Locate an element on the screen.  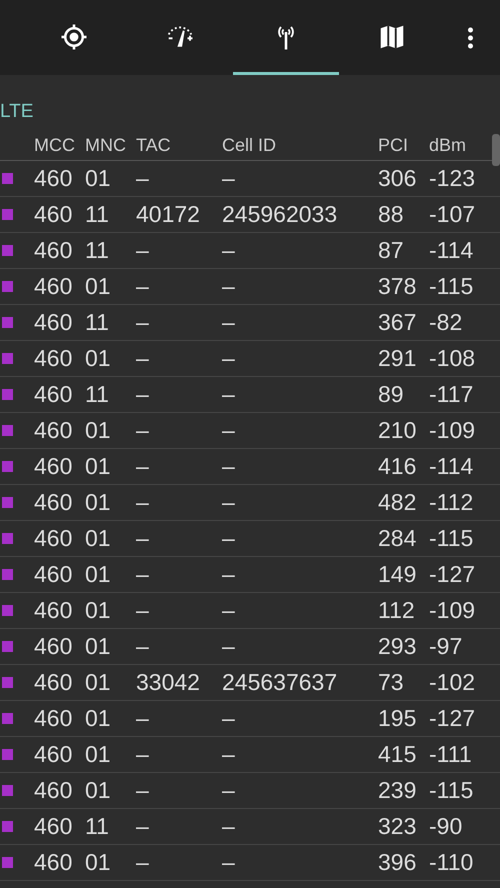
table-cell-text: 323 is located at coordinates (398, 826).